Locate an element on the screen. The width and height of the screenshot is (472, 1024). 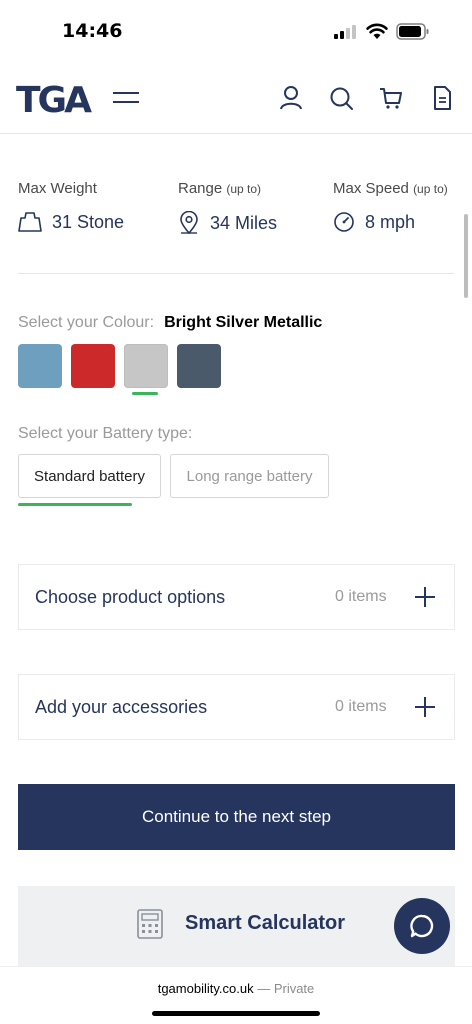
scrollbar is located at coordinates (466, 256).